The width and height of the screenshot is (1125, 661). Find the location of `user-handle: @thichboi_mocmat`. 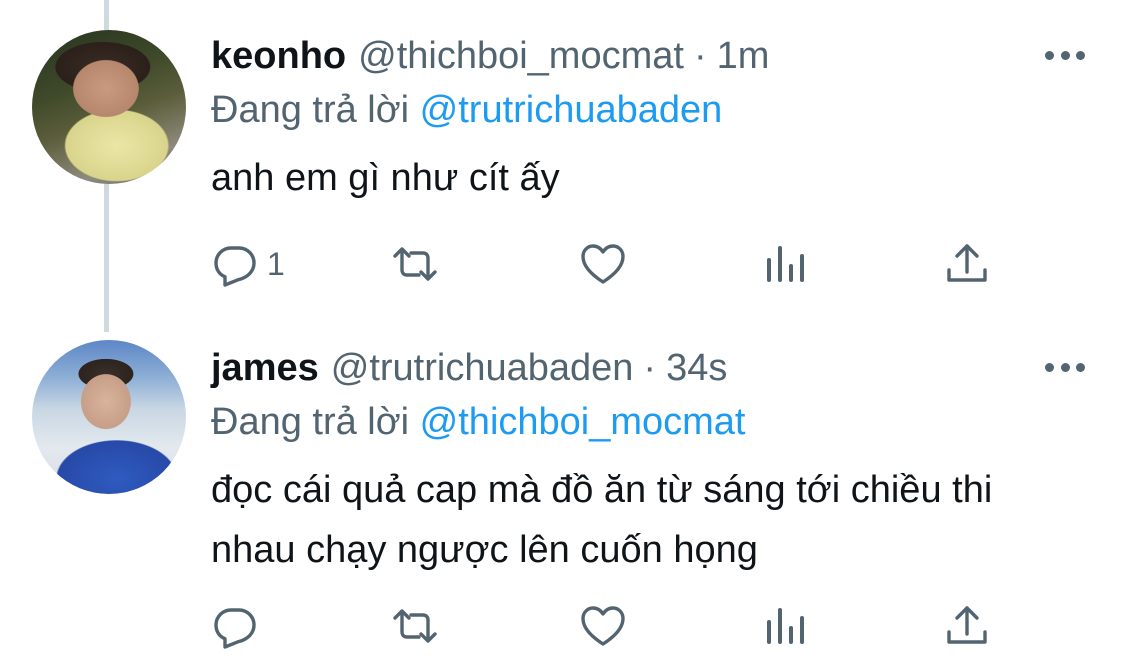

user-handle: @thichboi_mocmat is located at coordinates (521, 56).